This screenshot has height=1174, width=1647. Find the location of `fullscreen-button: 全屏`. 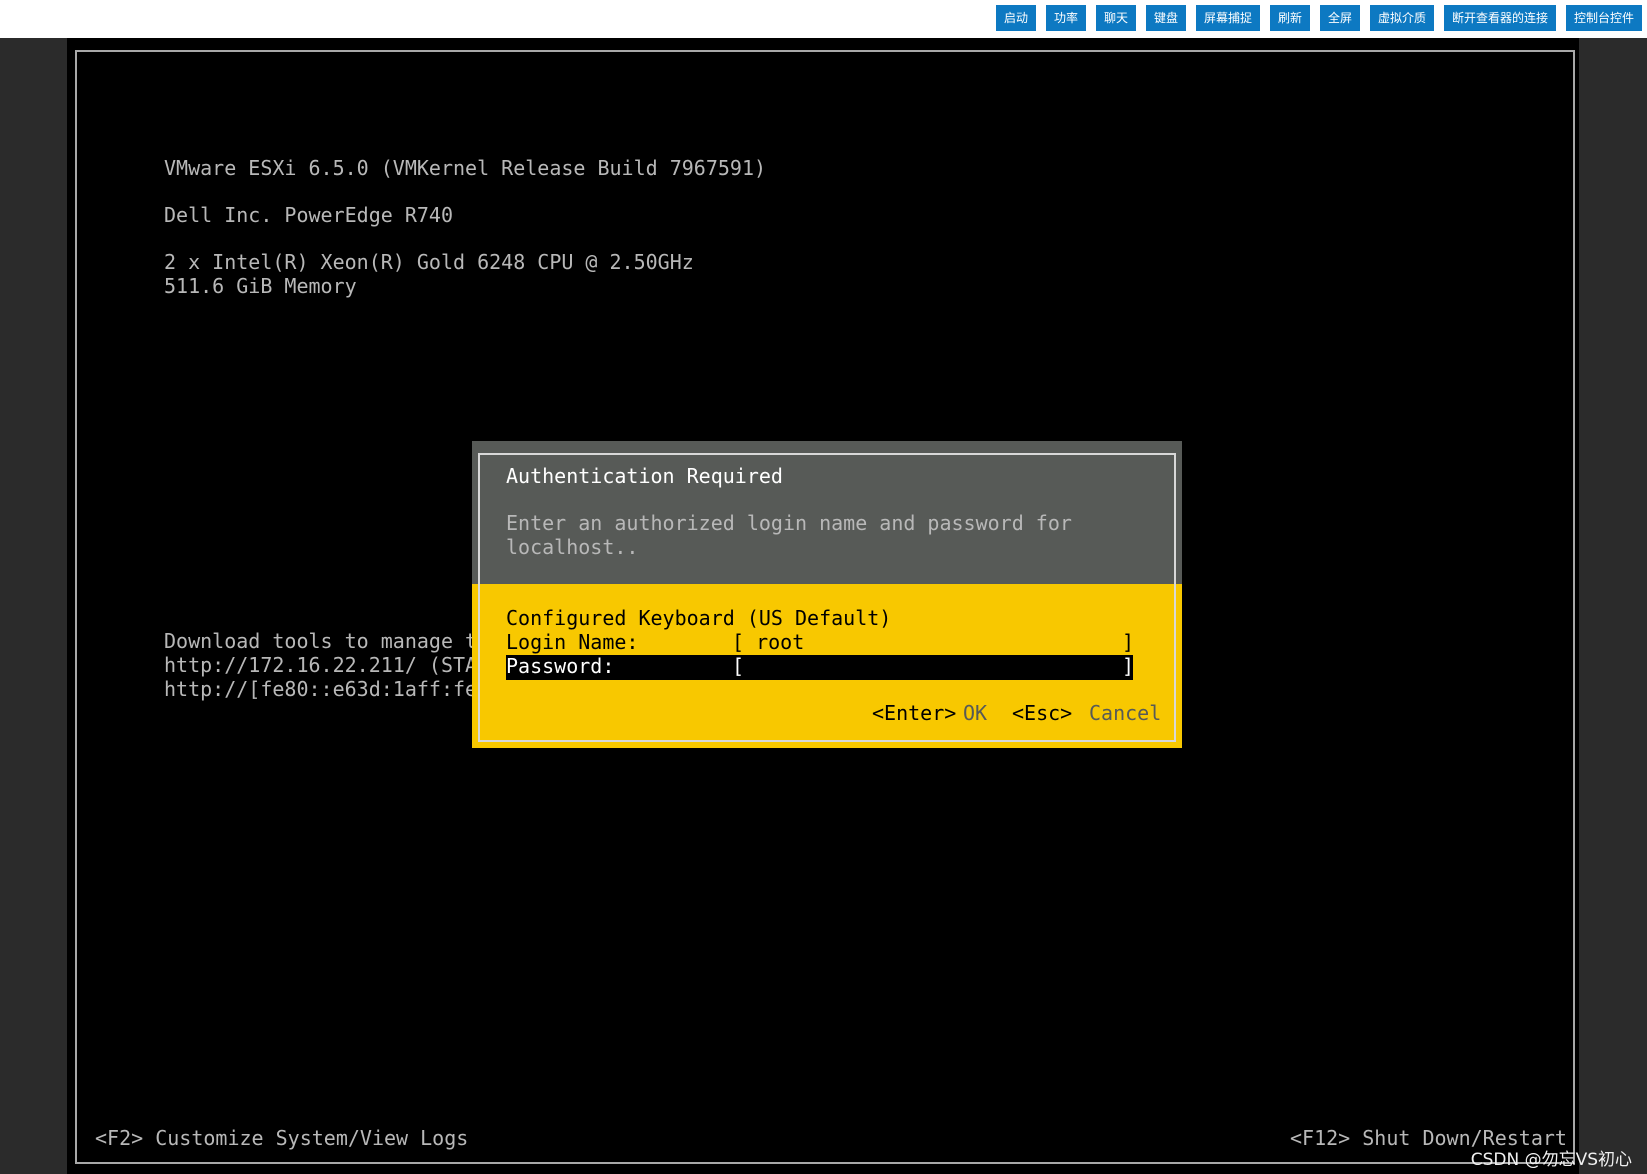

fullscreen-button: 全屏 is located at coordinates (1340, 18).